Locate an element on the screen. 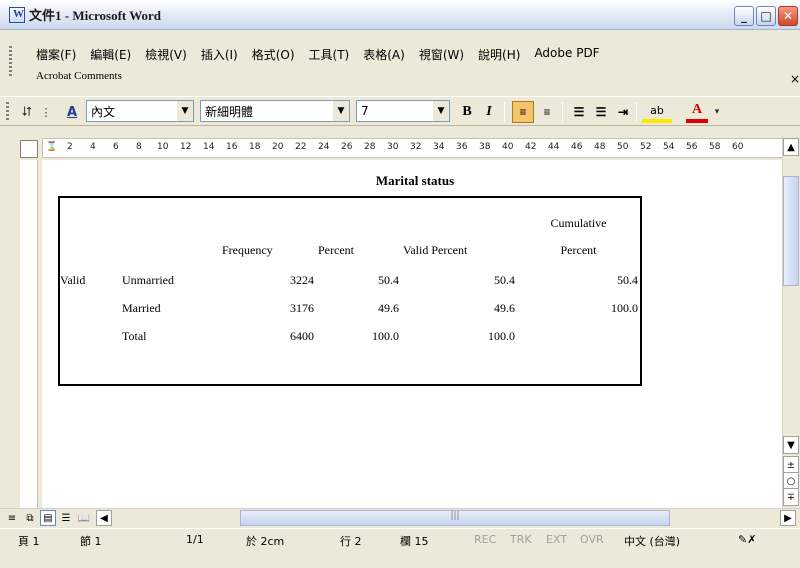 The image size is (800, 568). ruler-number: 26 is located at coordinates (347, 147).